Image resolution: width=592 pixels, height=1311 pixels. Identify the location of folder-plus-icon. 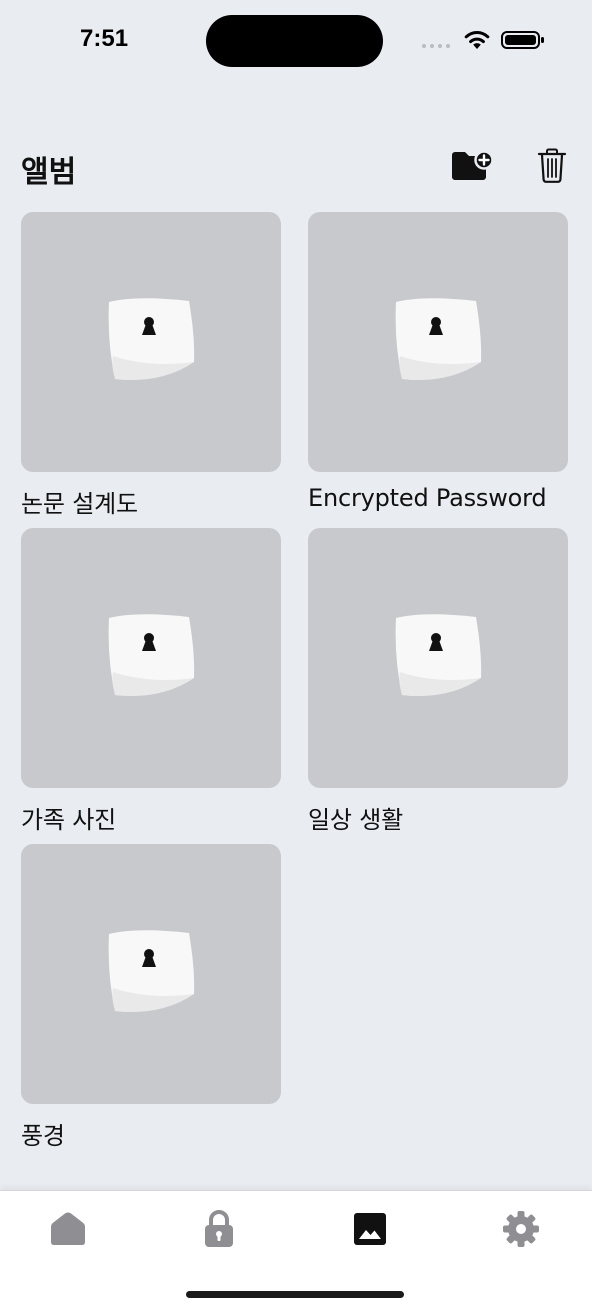
(473, 165).